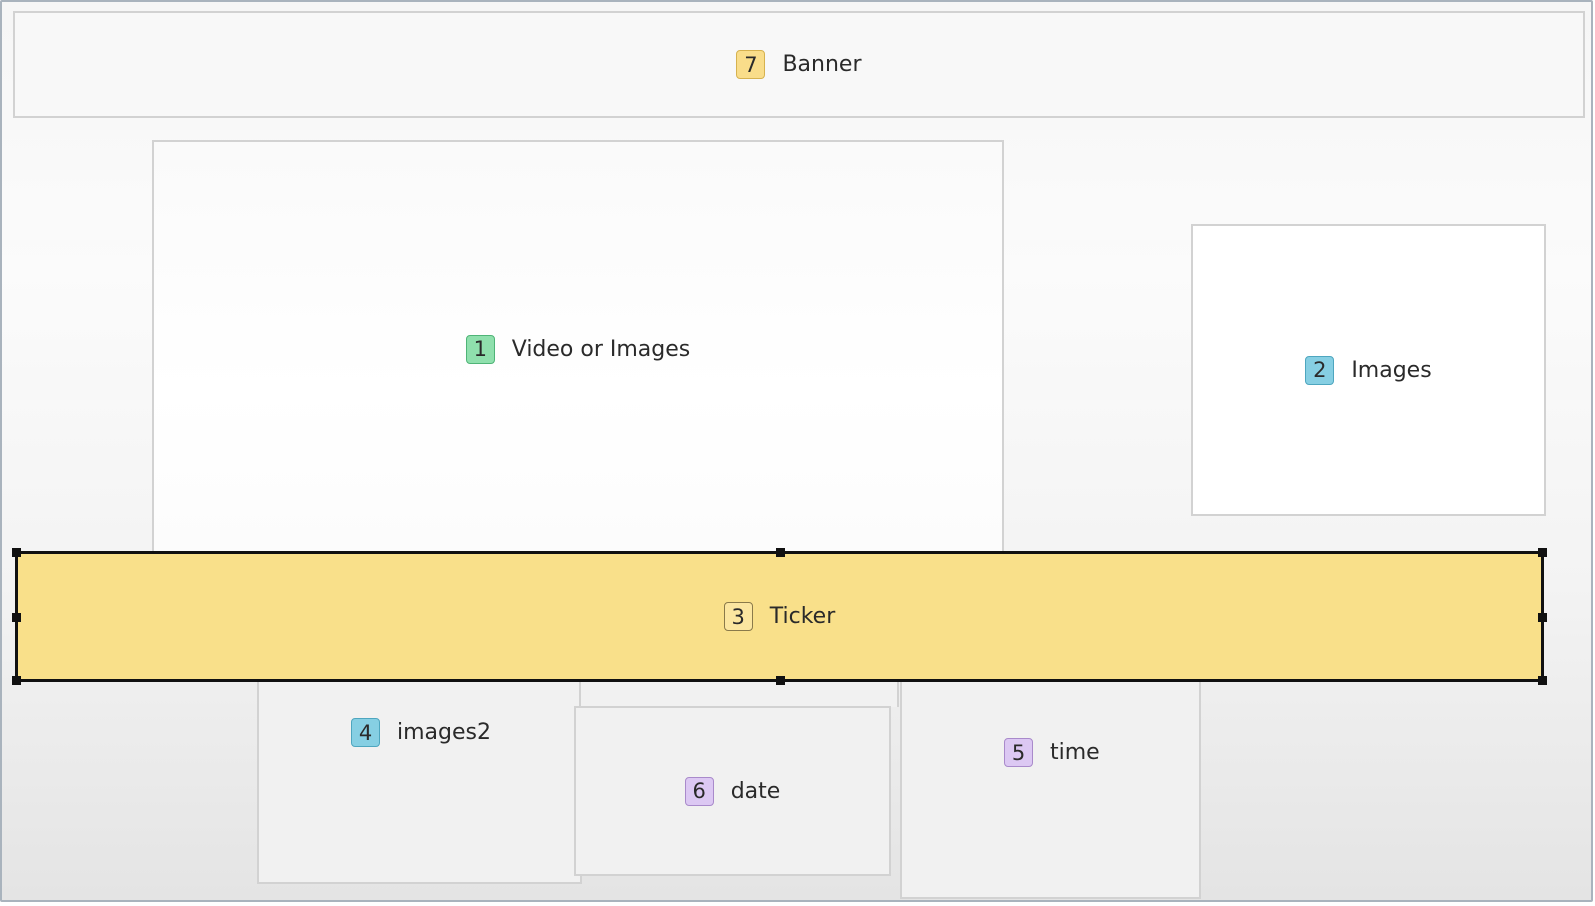 This screenshot has width=1595, height=906. Describe the element at coordinates (738, 616) in the screenshot. I see `zone-number-badge: 3` at that location.